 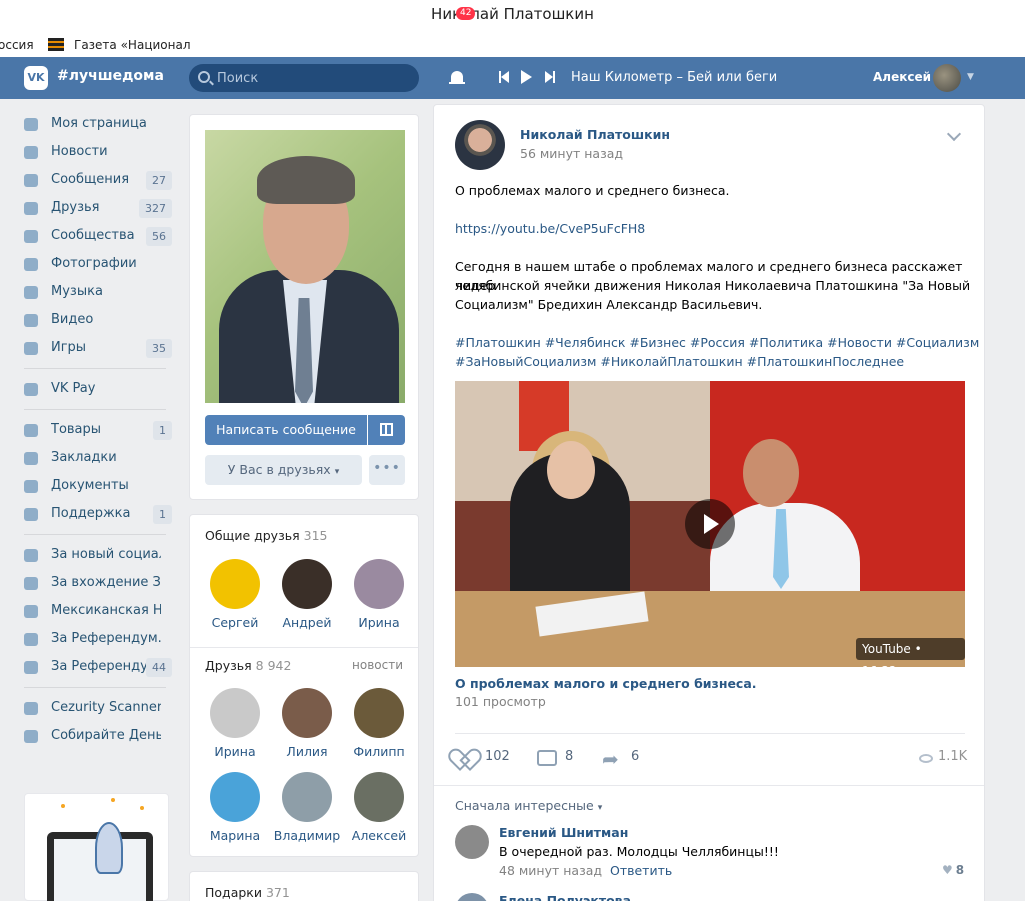 What do you see at coordinates (902, 77) in the screenshot?
I see `user-name: Алексей` at bounding box center [902, 77].